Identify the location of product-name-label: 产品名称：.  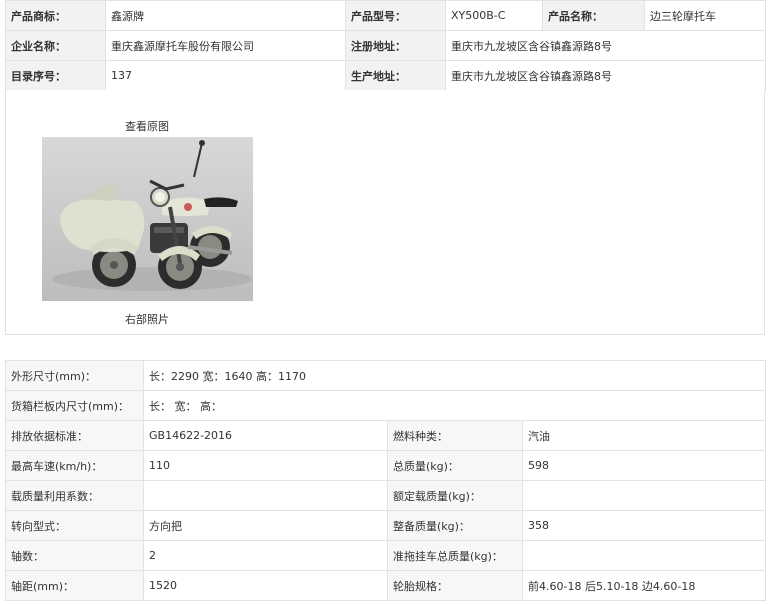
(593, 15).